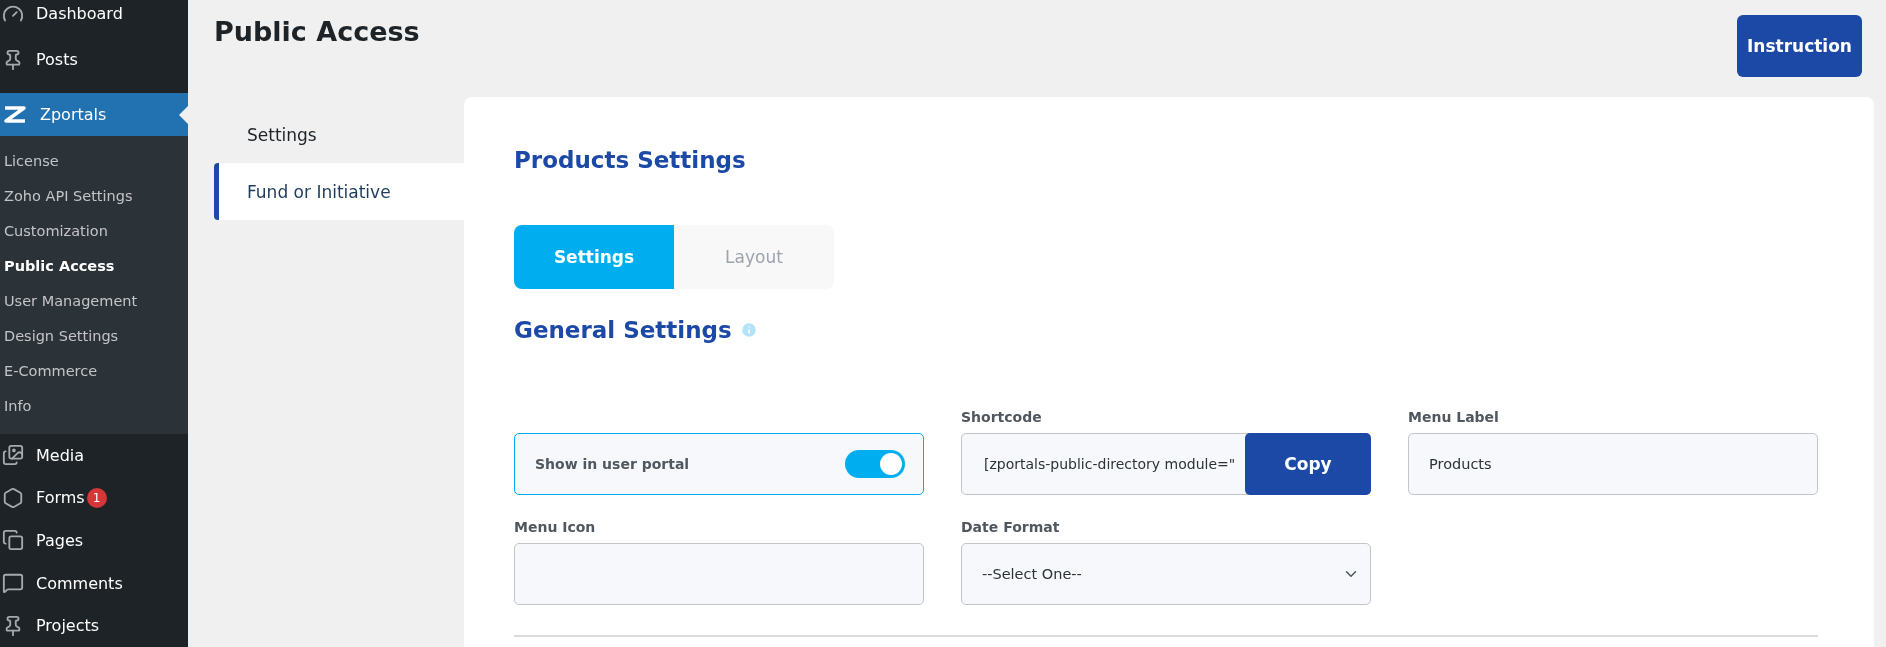 The height and width of the screenshot is (647, 1886). What do you see at coordinates (94, 371) in the screenshot?
I see `submenu-item: E-Commerce` at bounding box center [94, 371].